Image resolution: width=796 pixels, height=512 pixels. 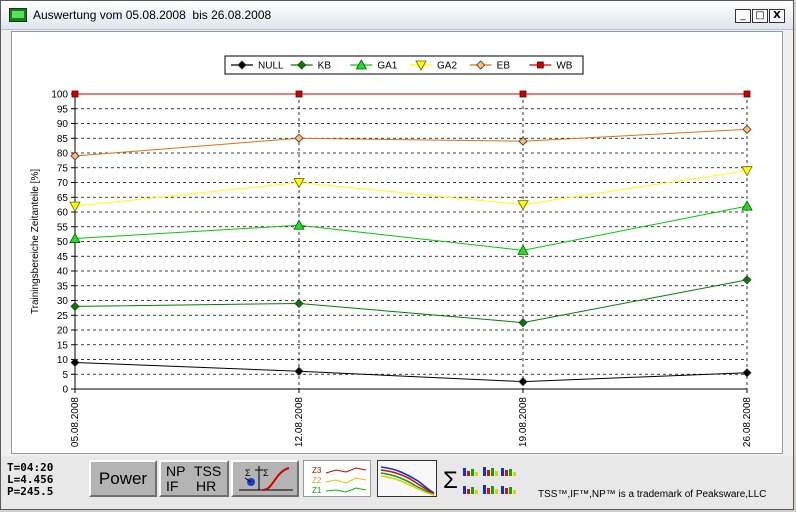 I want to click on y-tick-label: 80, so click(x=63, y=154).